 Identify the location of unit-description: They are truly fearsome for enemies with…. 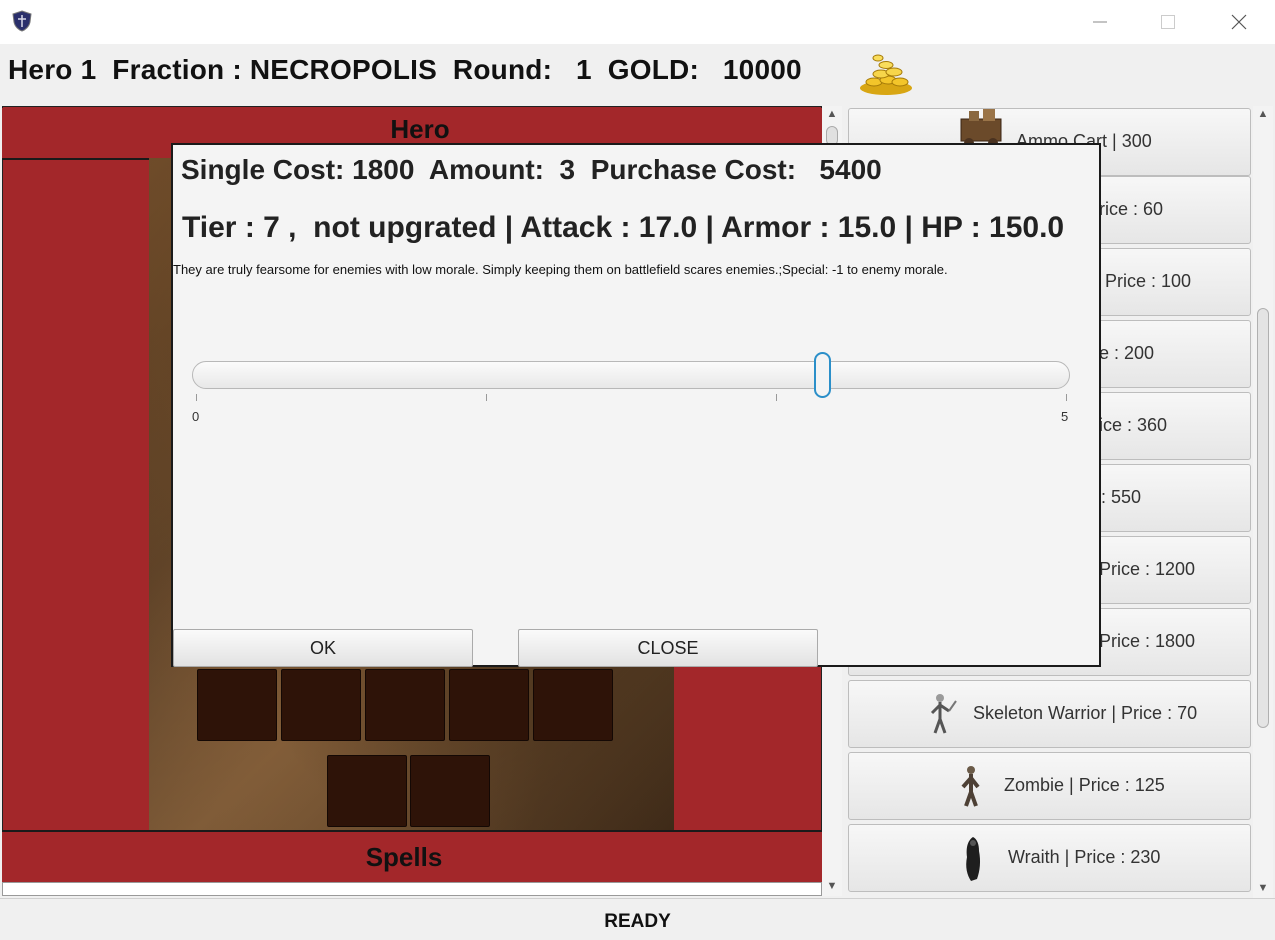
(560, 269).